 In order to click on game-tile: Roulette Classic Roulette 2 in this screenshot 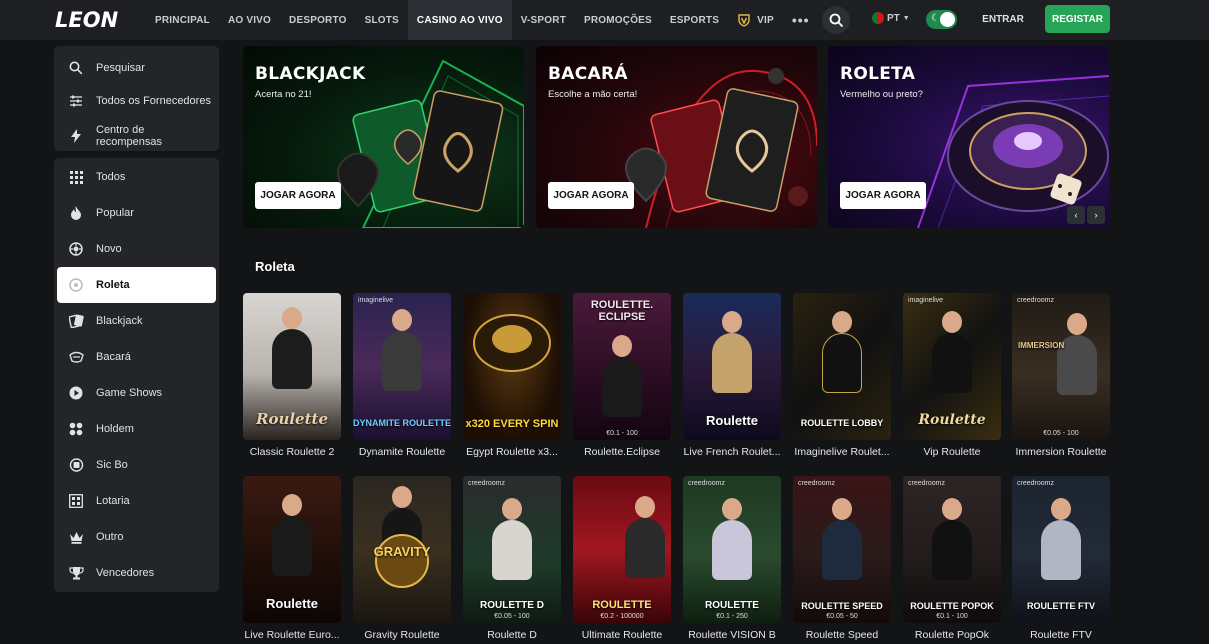, I will do `click(292, 375)`.